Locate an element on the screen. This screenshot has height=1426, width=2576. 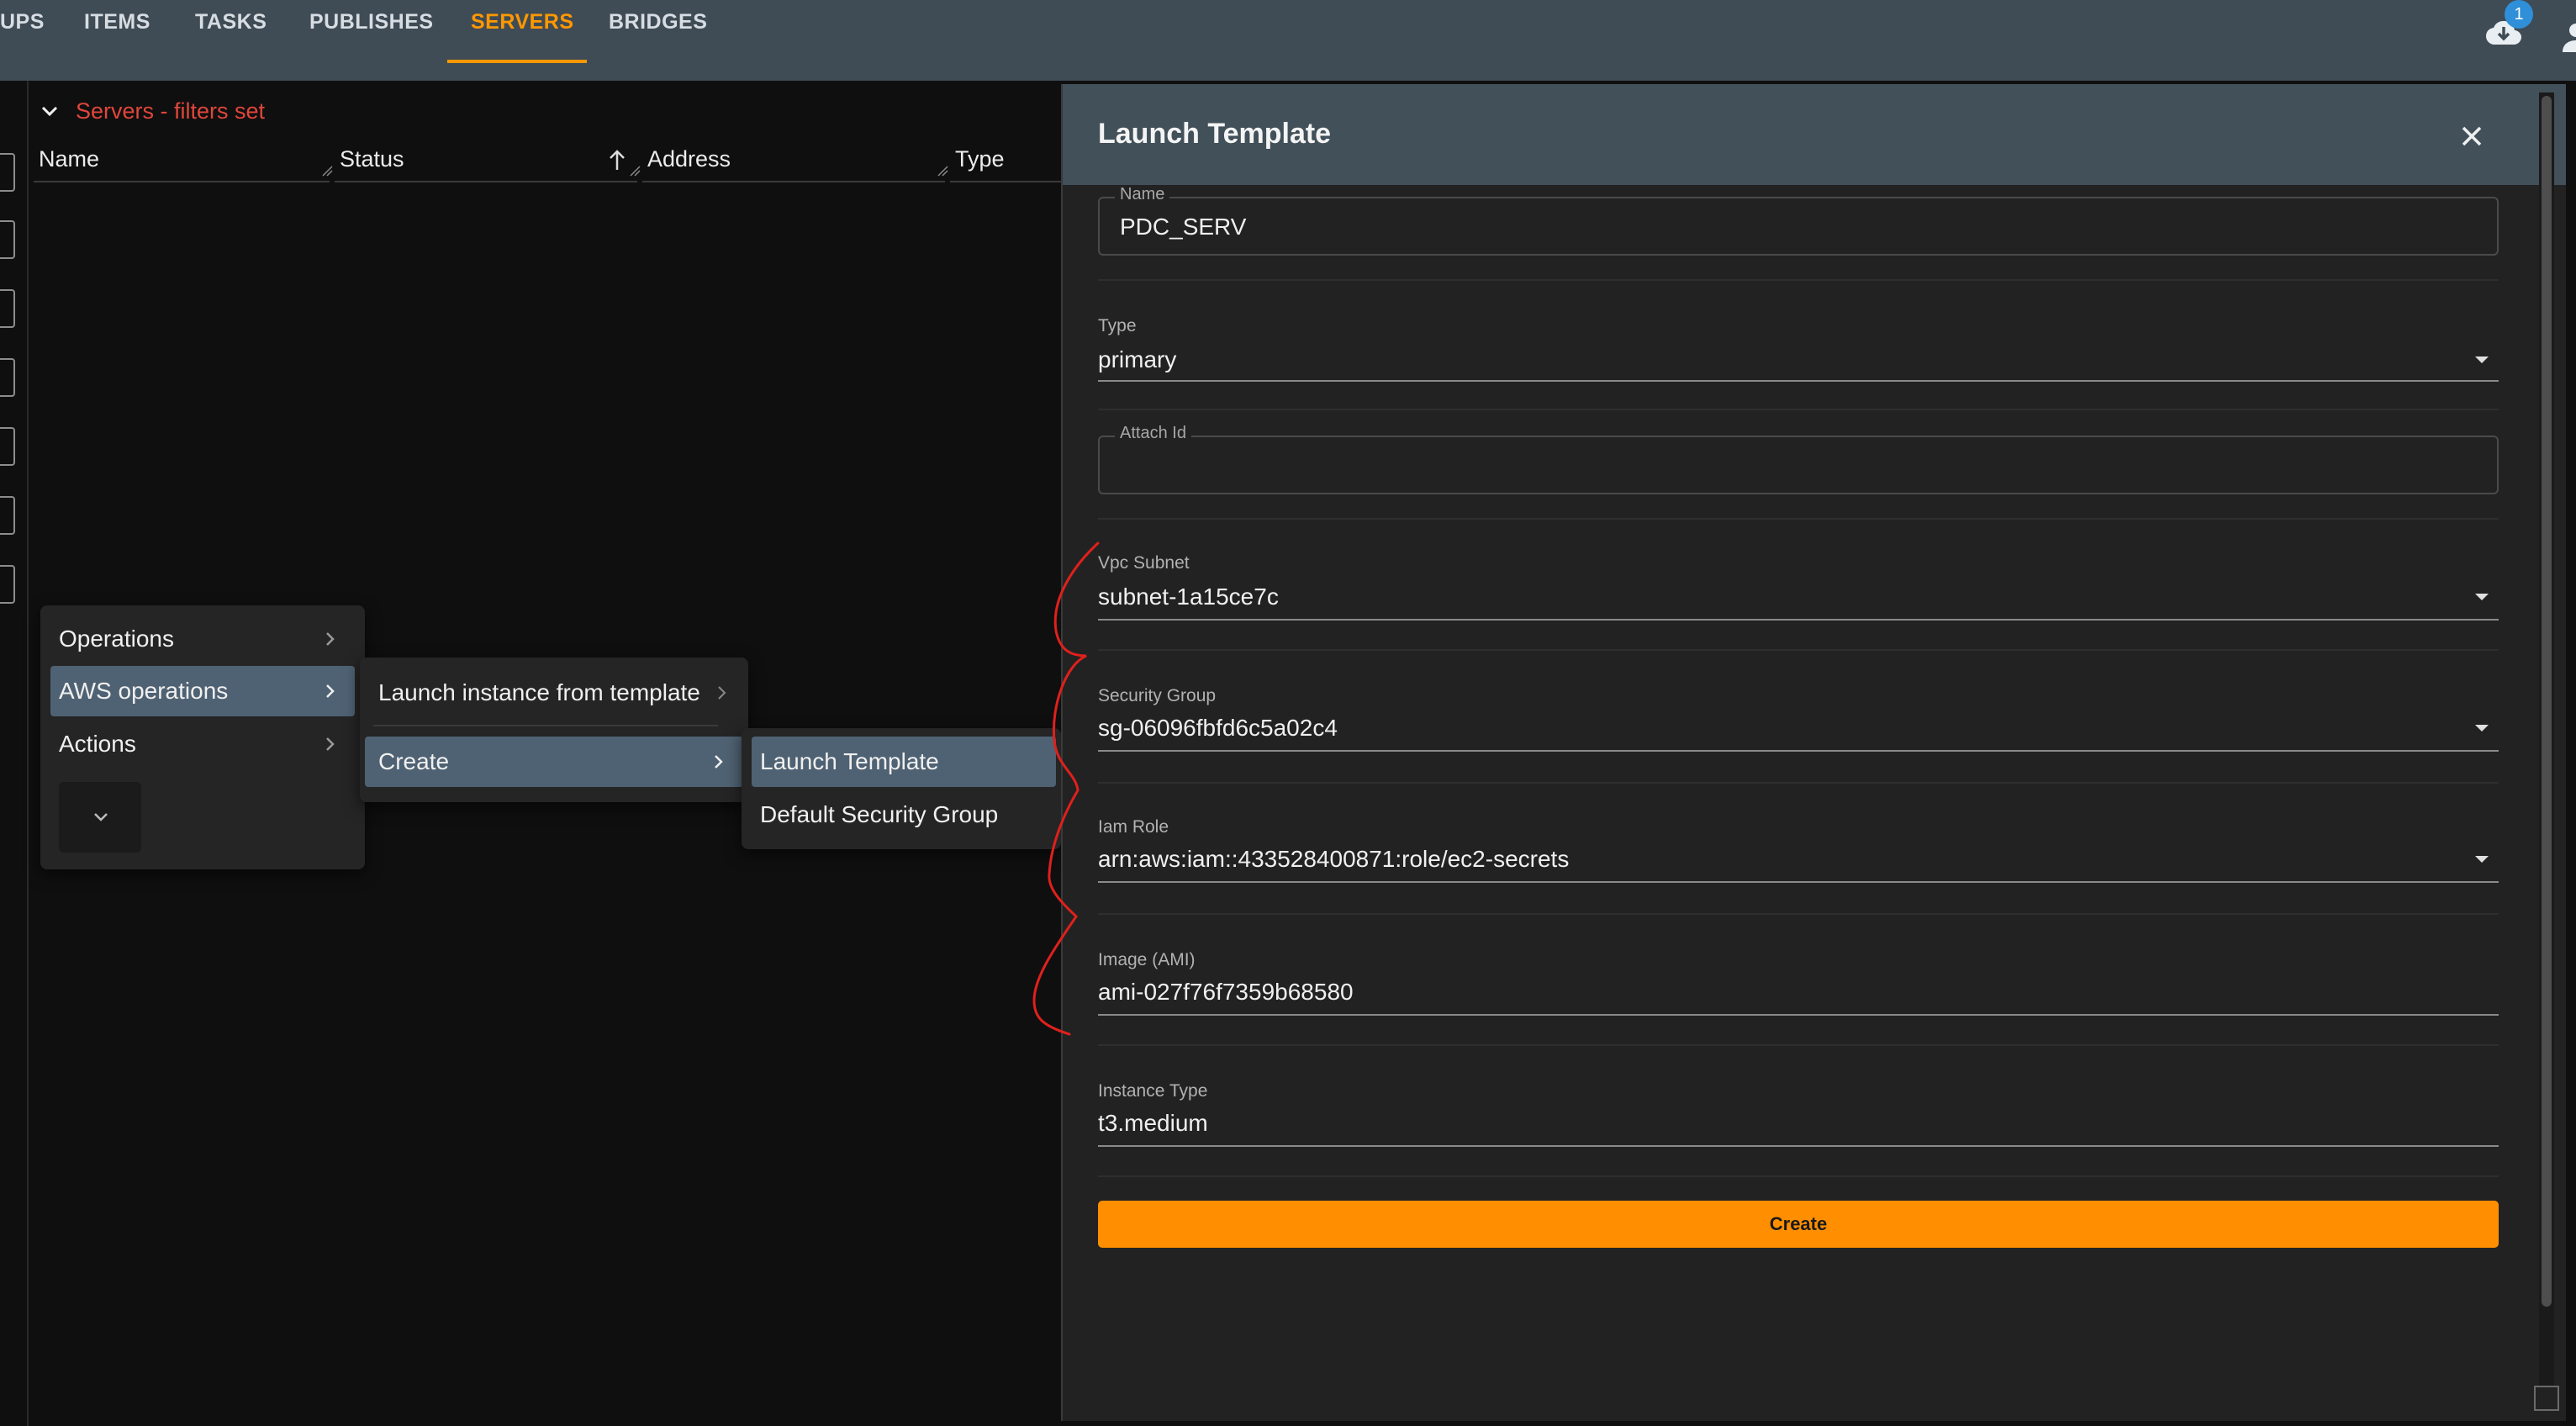
tab-items: ITEMS is located at coordinates (117, 22).